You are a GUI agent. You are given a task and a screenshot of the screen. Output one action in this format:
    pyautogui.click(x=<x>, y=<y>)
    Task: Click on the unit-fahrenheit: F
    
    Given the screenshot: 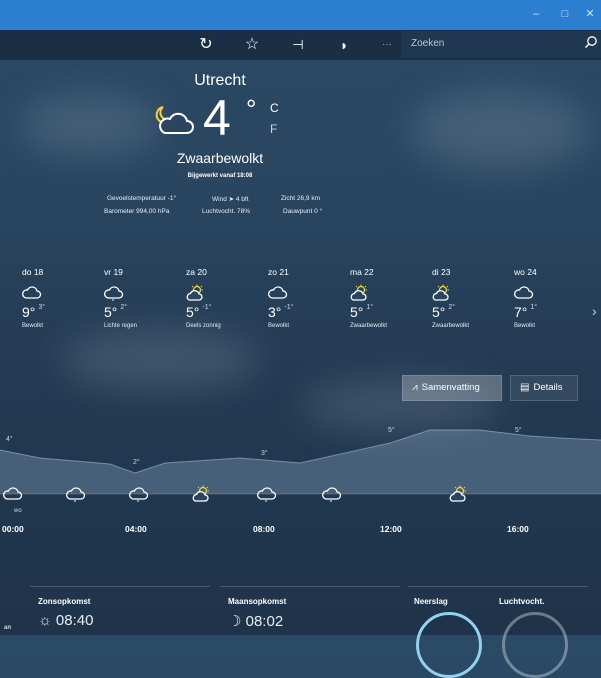 What is the action you would take?
    pyautogui.click(x=273, y=129)
    